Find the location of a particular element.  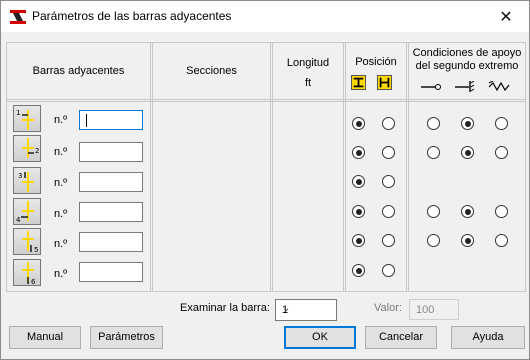

bar-button-6: 6 is located at coordinates (27, 272).